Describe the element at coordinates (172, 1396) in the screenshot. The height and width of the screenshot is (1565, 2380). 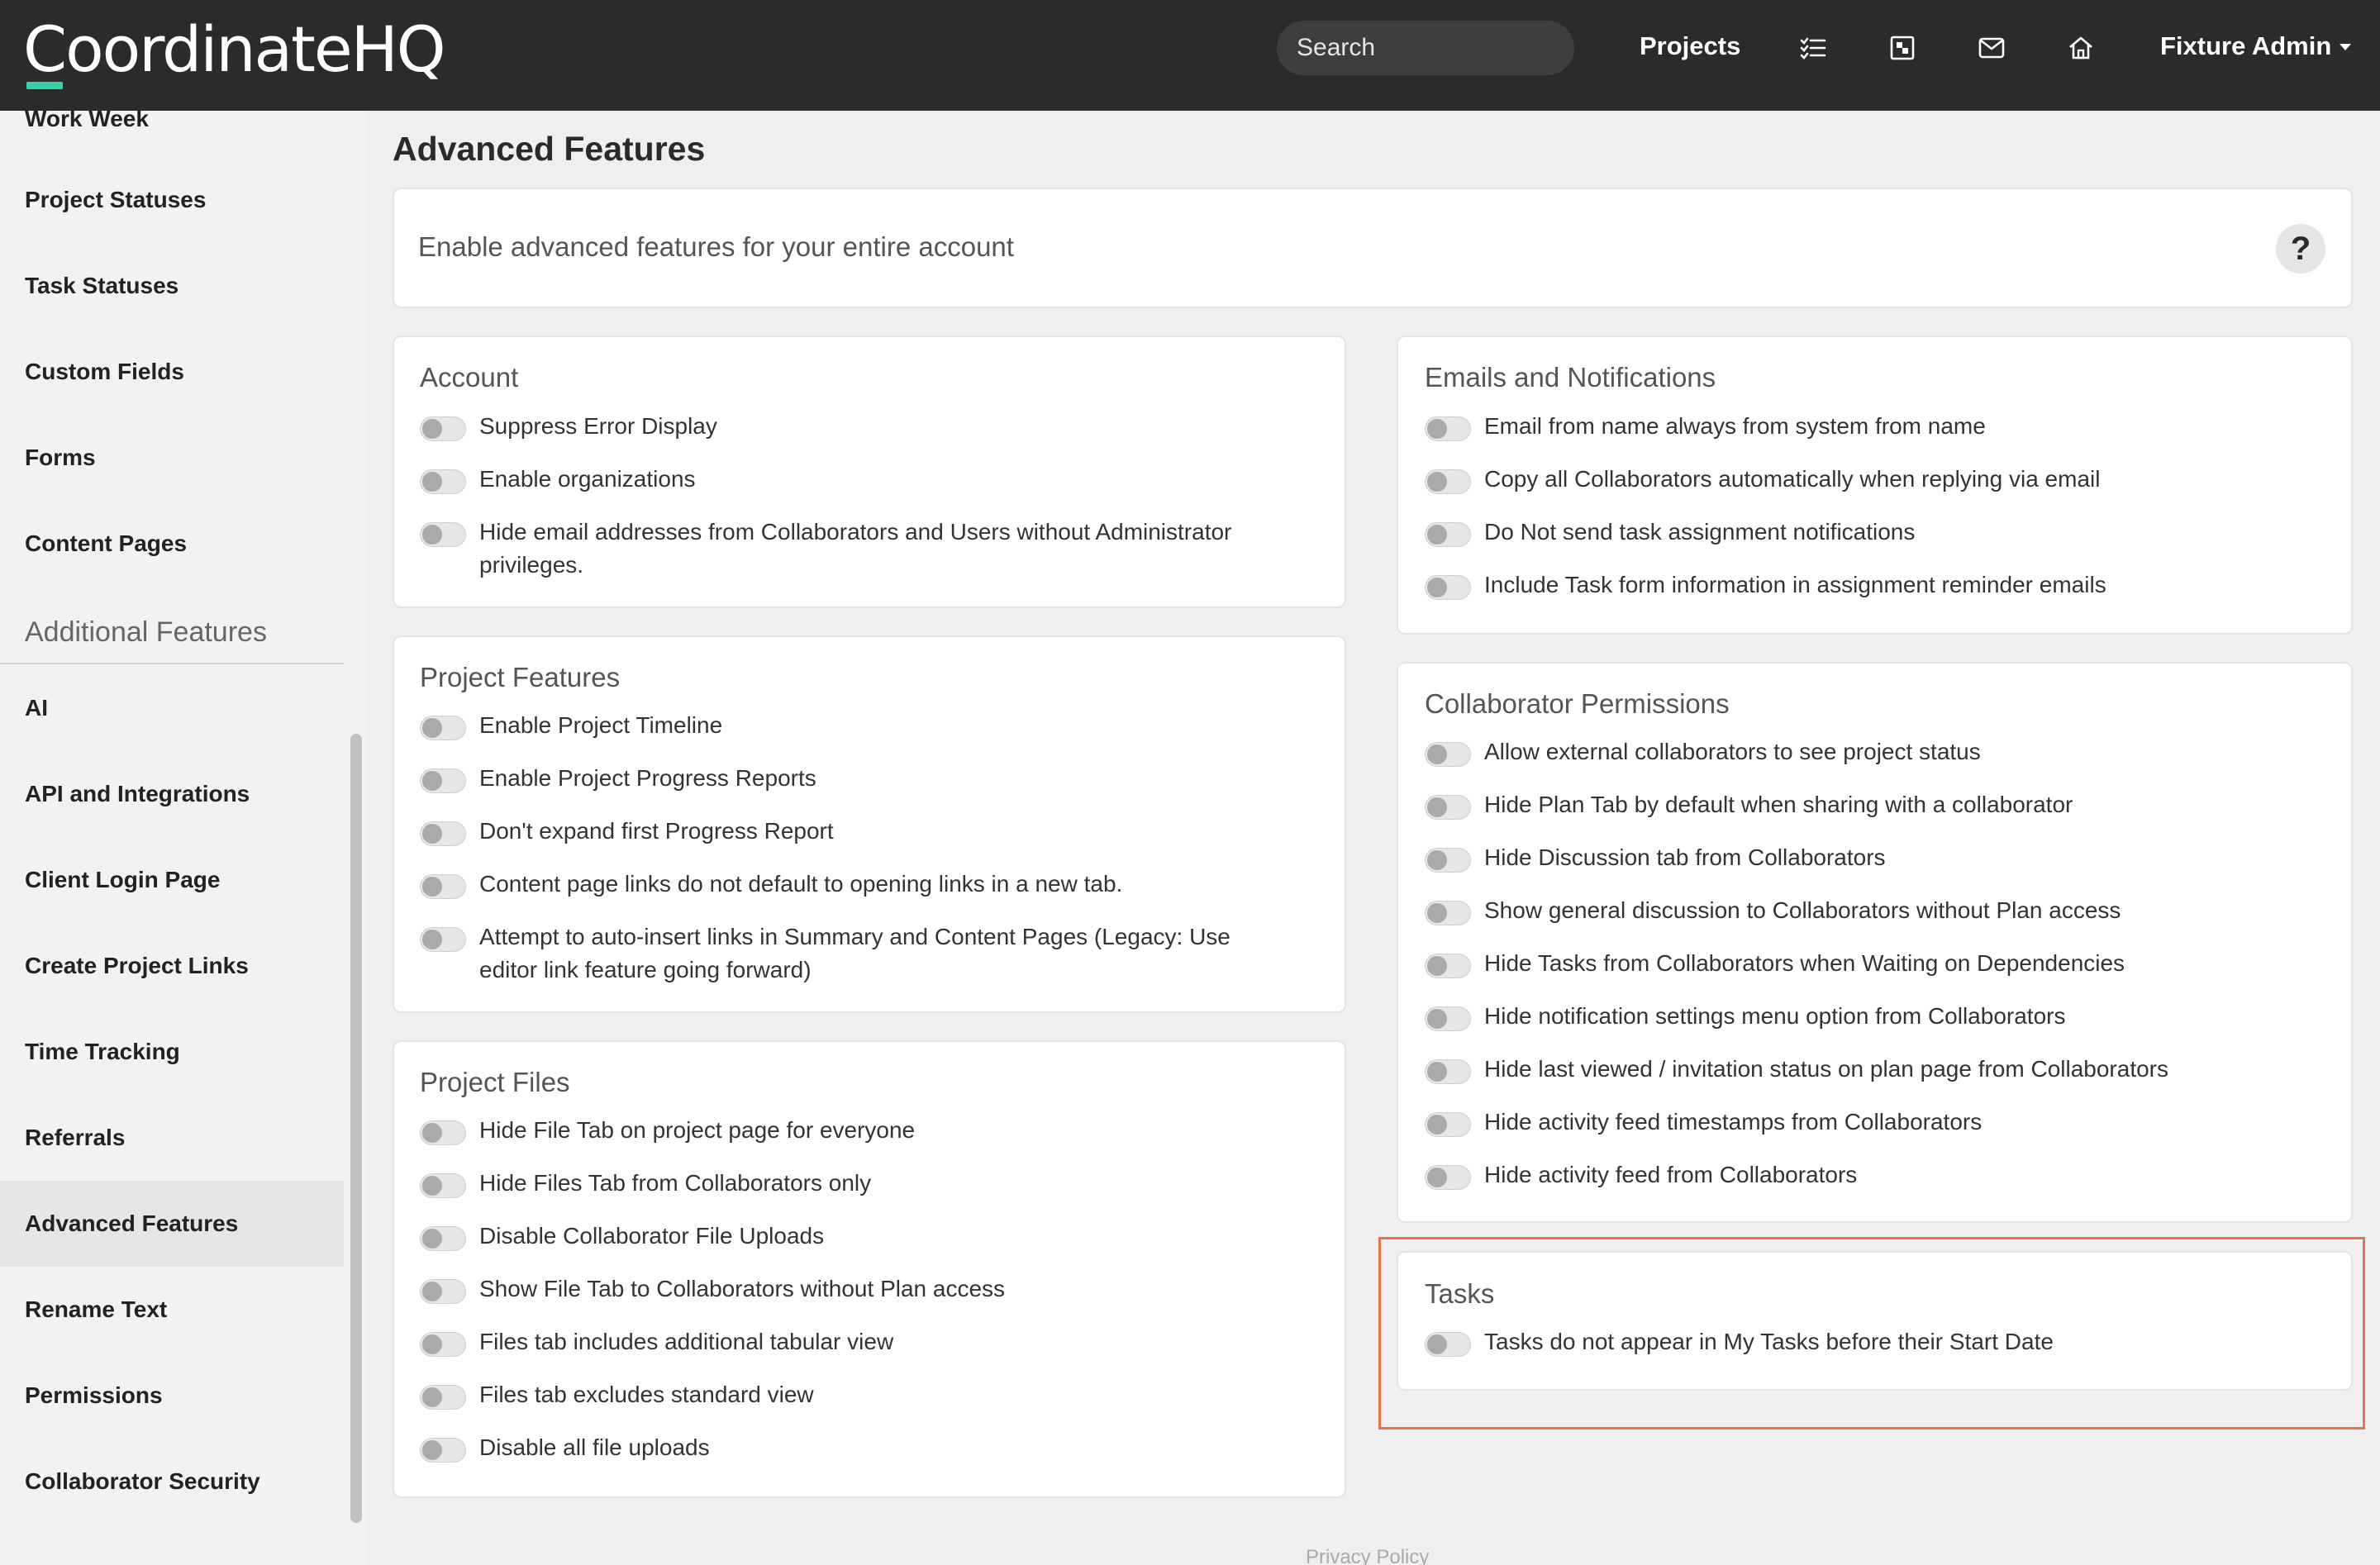
I see `sidebar-item-permissions: Permissions` at that location.